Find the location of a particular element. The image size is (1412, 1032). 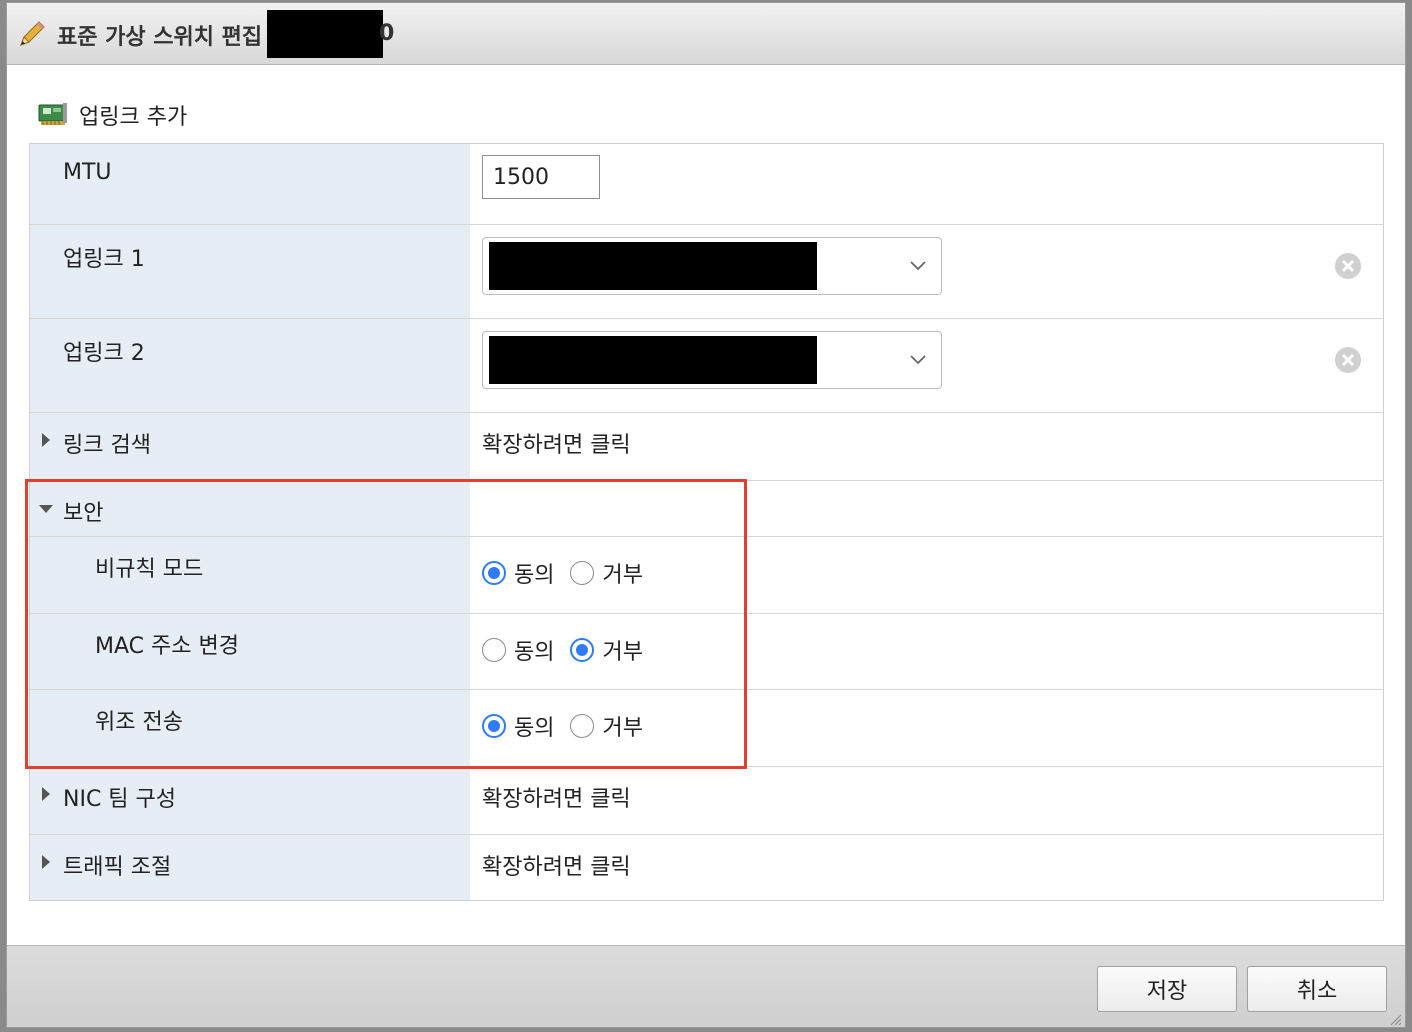

remove-uplink1-icon is located at coordinates (1348, 266).